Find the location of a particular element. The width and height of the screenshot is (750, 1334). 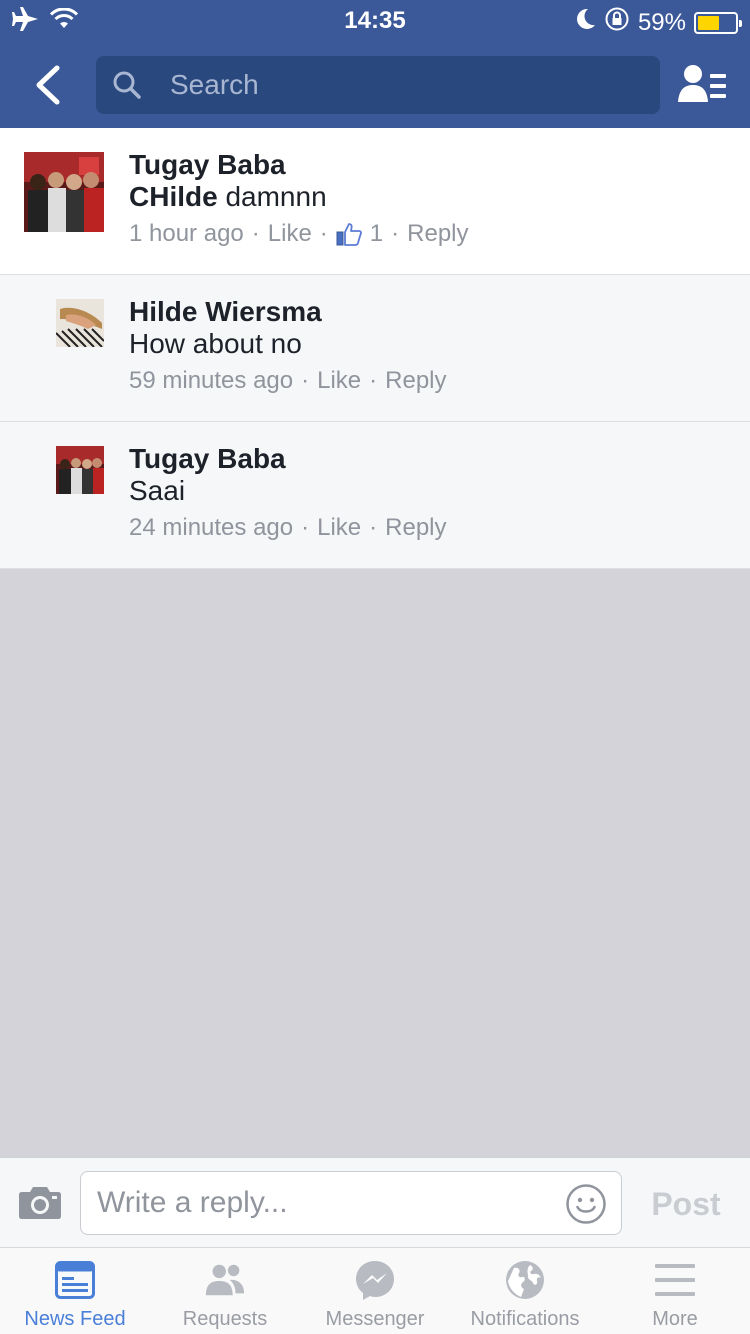

status-right: 59% is located at coordinates (658, 22).